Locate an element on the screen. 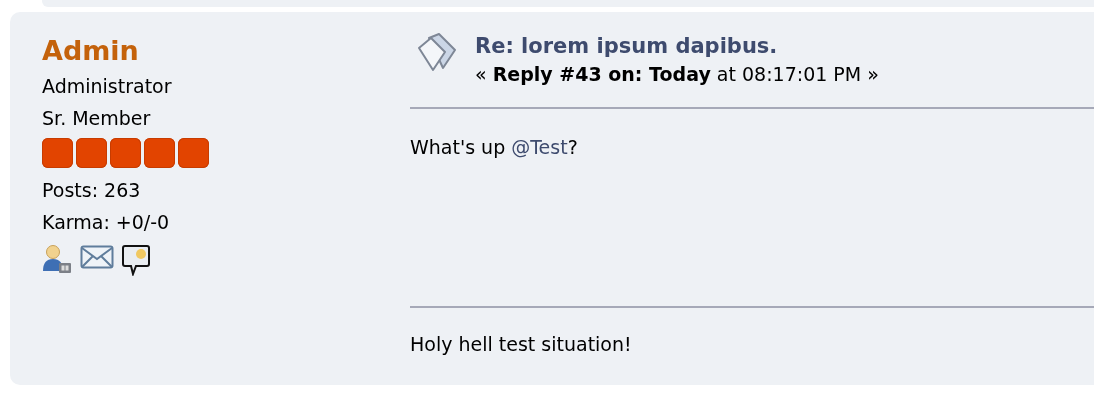 This screenshot has width=1094, height=400. post-subject-link: Re: lorem ipsum dapibus. is located at coordinates (677, 46).